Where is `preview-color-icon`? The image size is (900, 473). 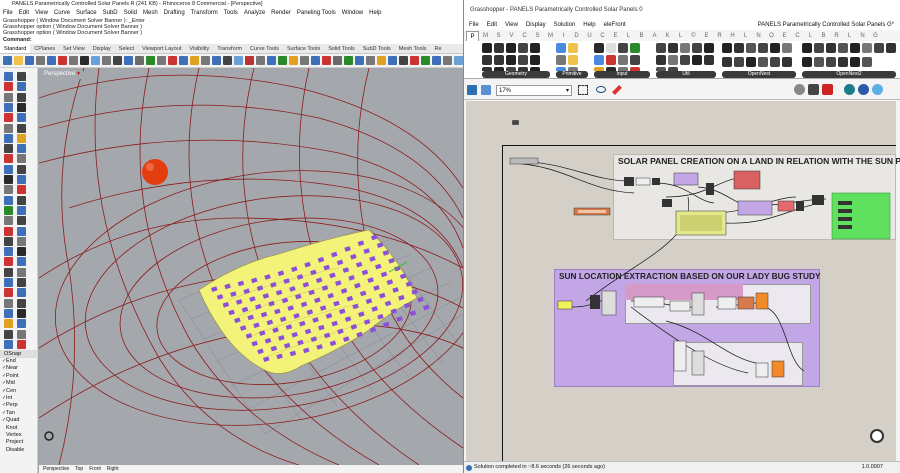 preview-color-icon is located at coordinates (827, 89).